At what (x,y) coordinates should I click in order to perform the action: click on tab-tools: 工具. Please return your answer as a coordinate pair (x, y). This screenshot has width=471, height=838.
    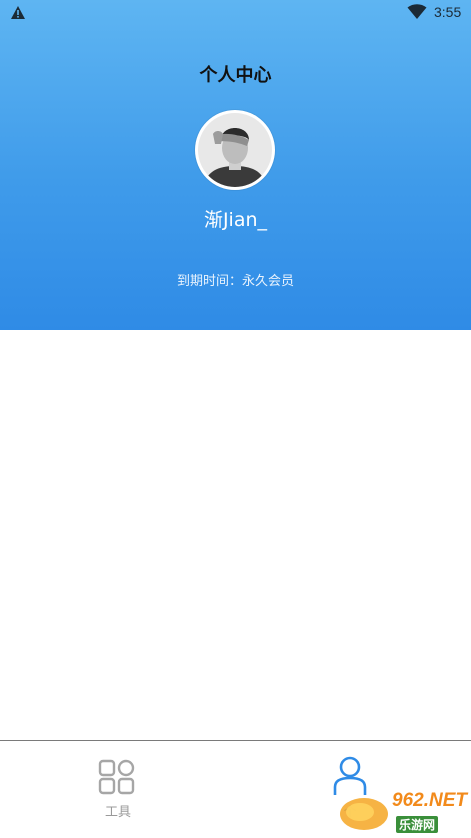
    Looking at the image, I should click on (118, 789).